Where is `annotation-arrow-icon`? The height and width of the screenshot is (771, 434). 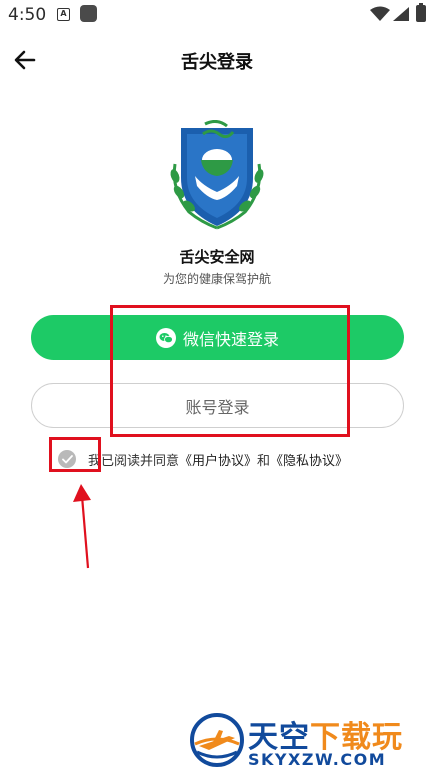 annotation-arrow-icon is located at coordinates (82, 526).